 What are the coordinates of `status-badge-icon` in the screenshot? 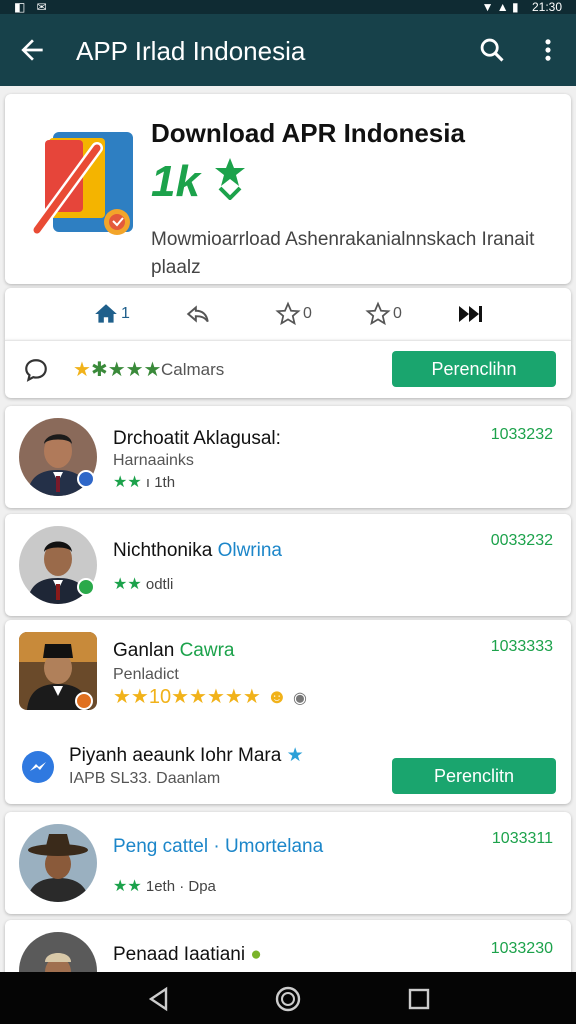 It's located at (84, 701).